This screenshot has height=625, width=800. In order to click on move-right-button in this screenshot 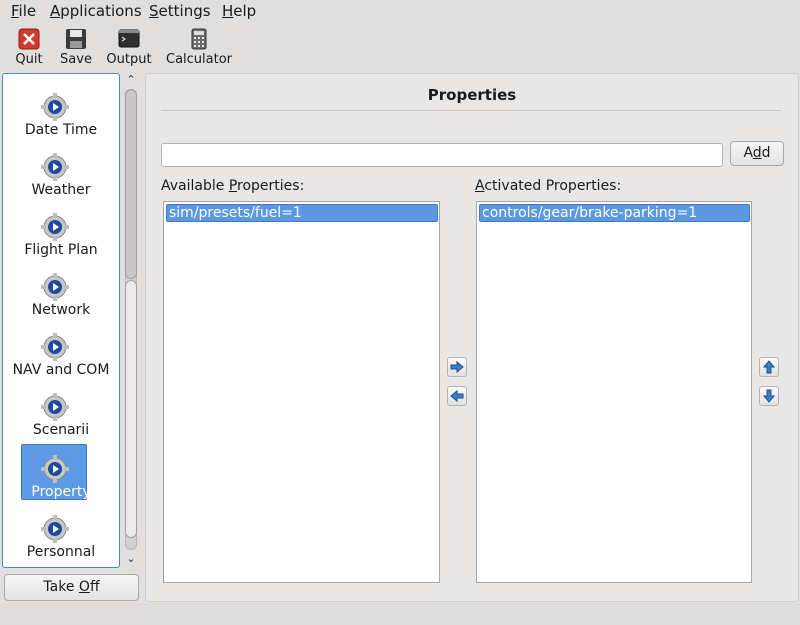, I will do `click(457, 367)`.